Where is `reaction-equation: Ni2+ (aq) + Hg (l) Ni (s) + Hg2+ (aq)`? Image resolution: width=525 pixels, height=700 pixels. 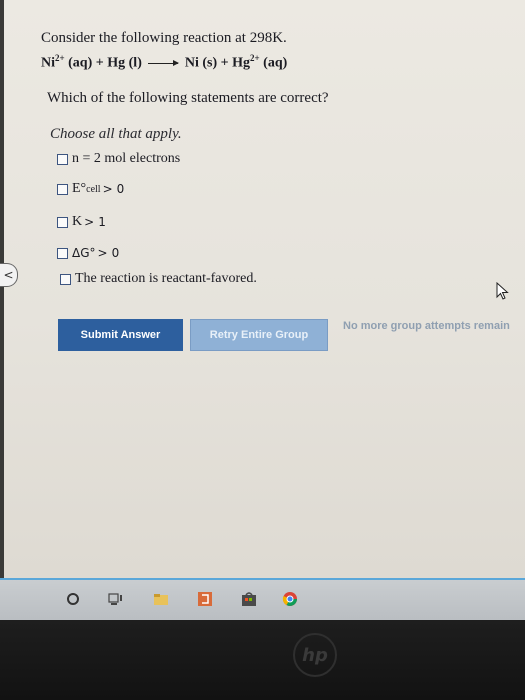 reaction-equation: Ni2+ (aq) + Hg (l) Ni (s) + Hg2+ (aq) is located at coordinates (164, 62).